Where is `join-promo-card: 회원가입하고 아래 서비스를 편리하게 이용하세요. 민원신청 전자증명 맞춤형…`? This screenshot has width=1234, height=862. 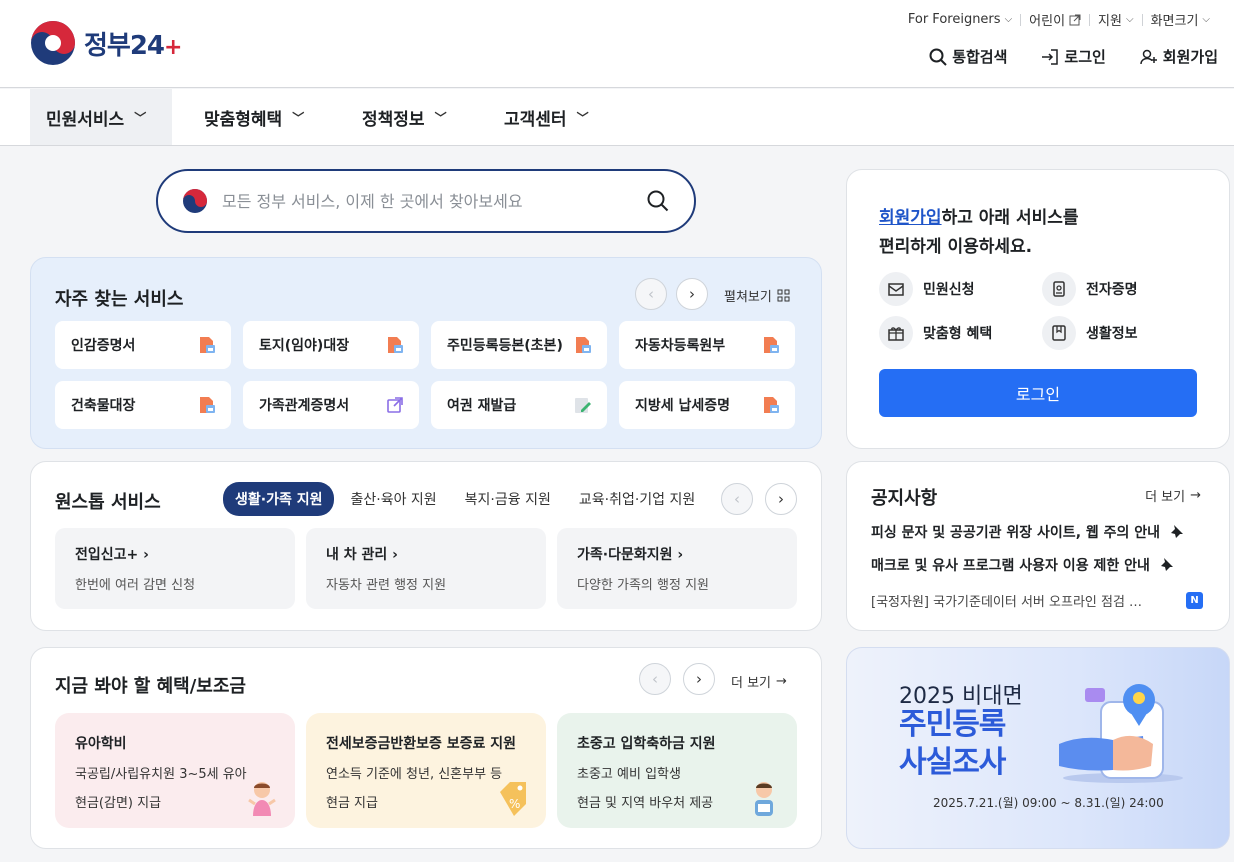
join-promo-card: 회원가입하고 아래 서비스를 편리하게 이용하세요. 민원신청 전자증명 맞춤형… is located at coordinates (1038, 309).